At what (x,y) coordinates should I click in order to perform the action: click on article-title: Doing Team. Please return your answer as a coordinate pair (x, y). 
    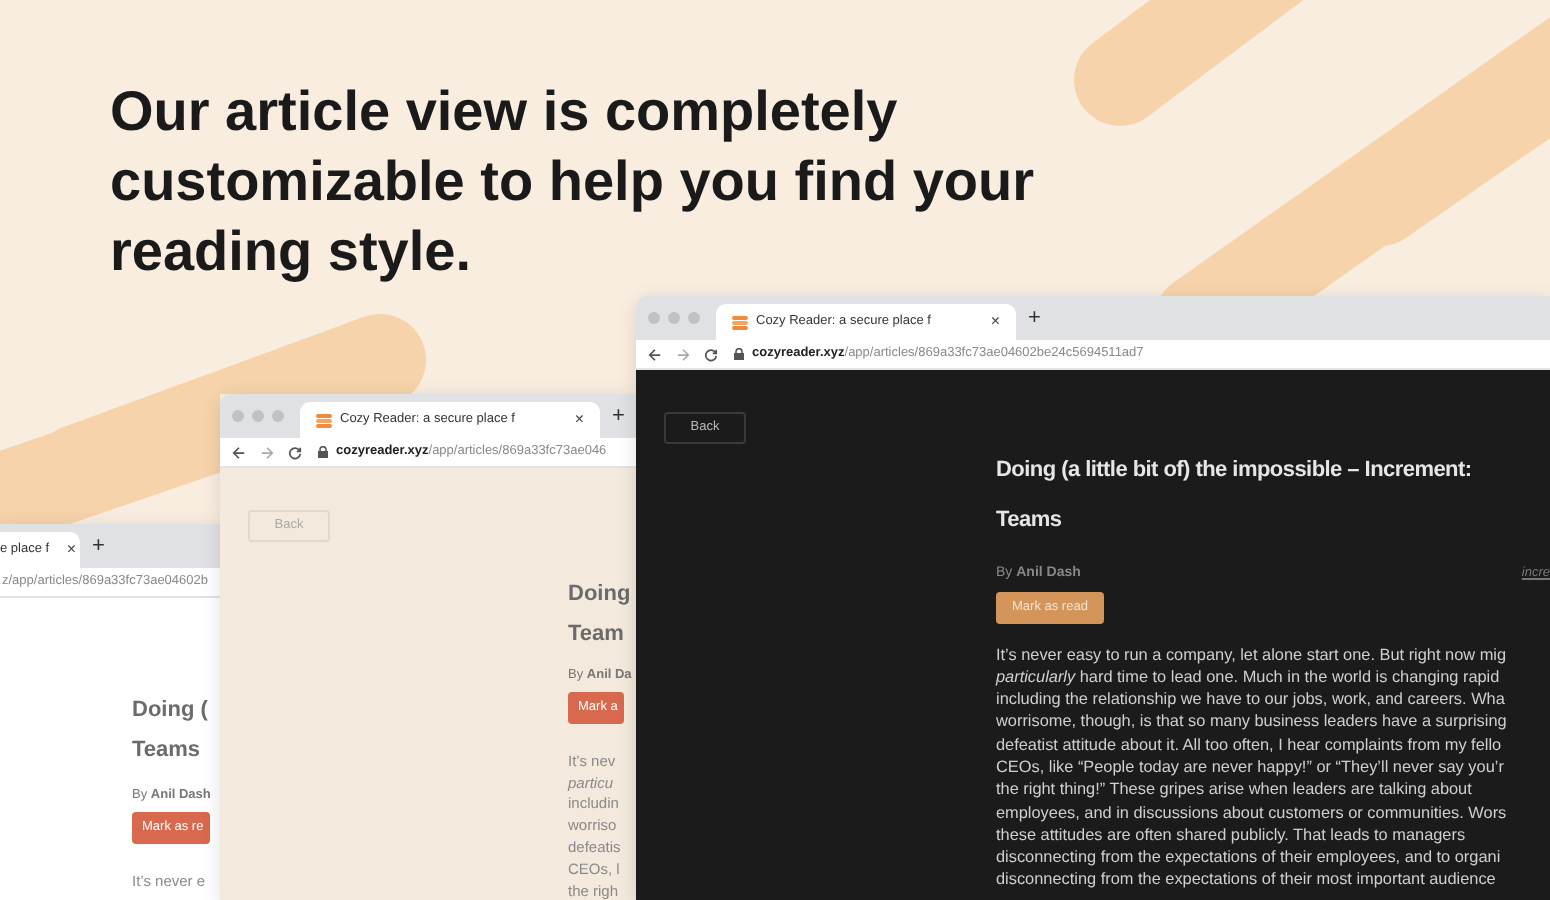
    Looking at the image, I should click on (599, 615).